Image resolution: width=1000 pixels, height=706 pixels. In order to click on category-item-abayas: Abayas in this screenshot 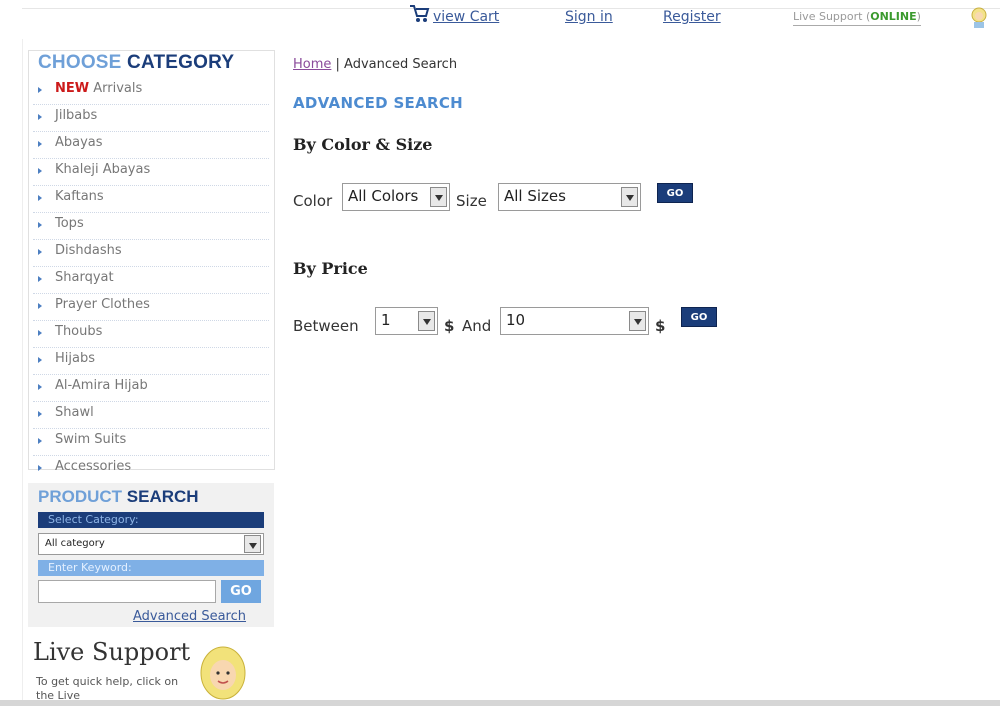, I will do `click(151, 145)`.